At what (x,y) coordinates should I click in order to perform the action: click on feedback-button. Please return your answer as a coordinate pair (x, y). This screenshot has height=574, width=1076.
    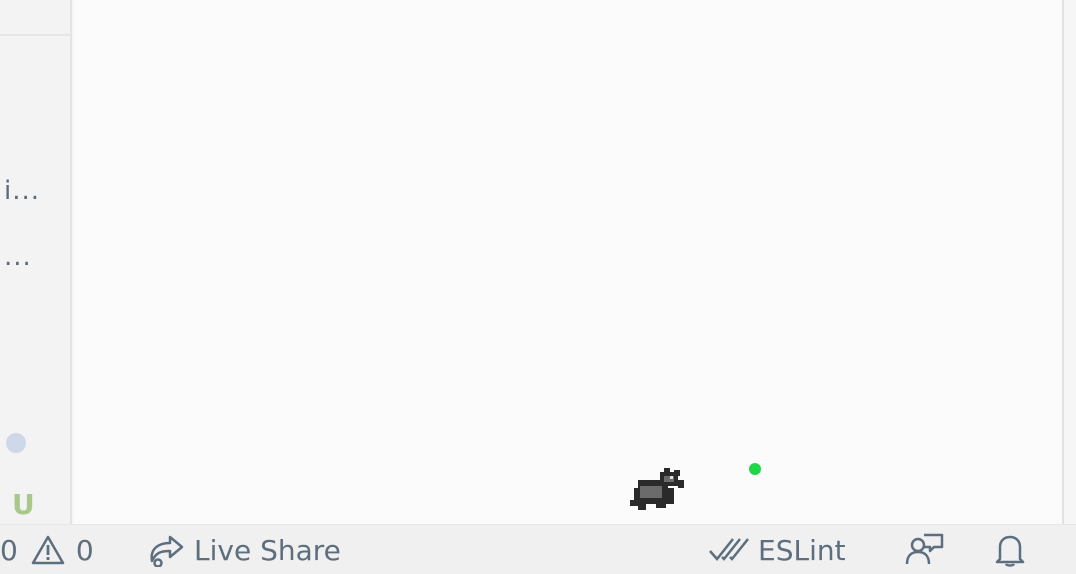
    Looking at the image, I should click on (924, 550).